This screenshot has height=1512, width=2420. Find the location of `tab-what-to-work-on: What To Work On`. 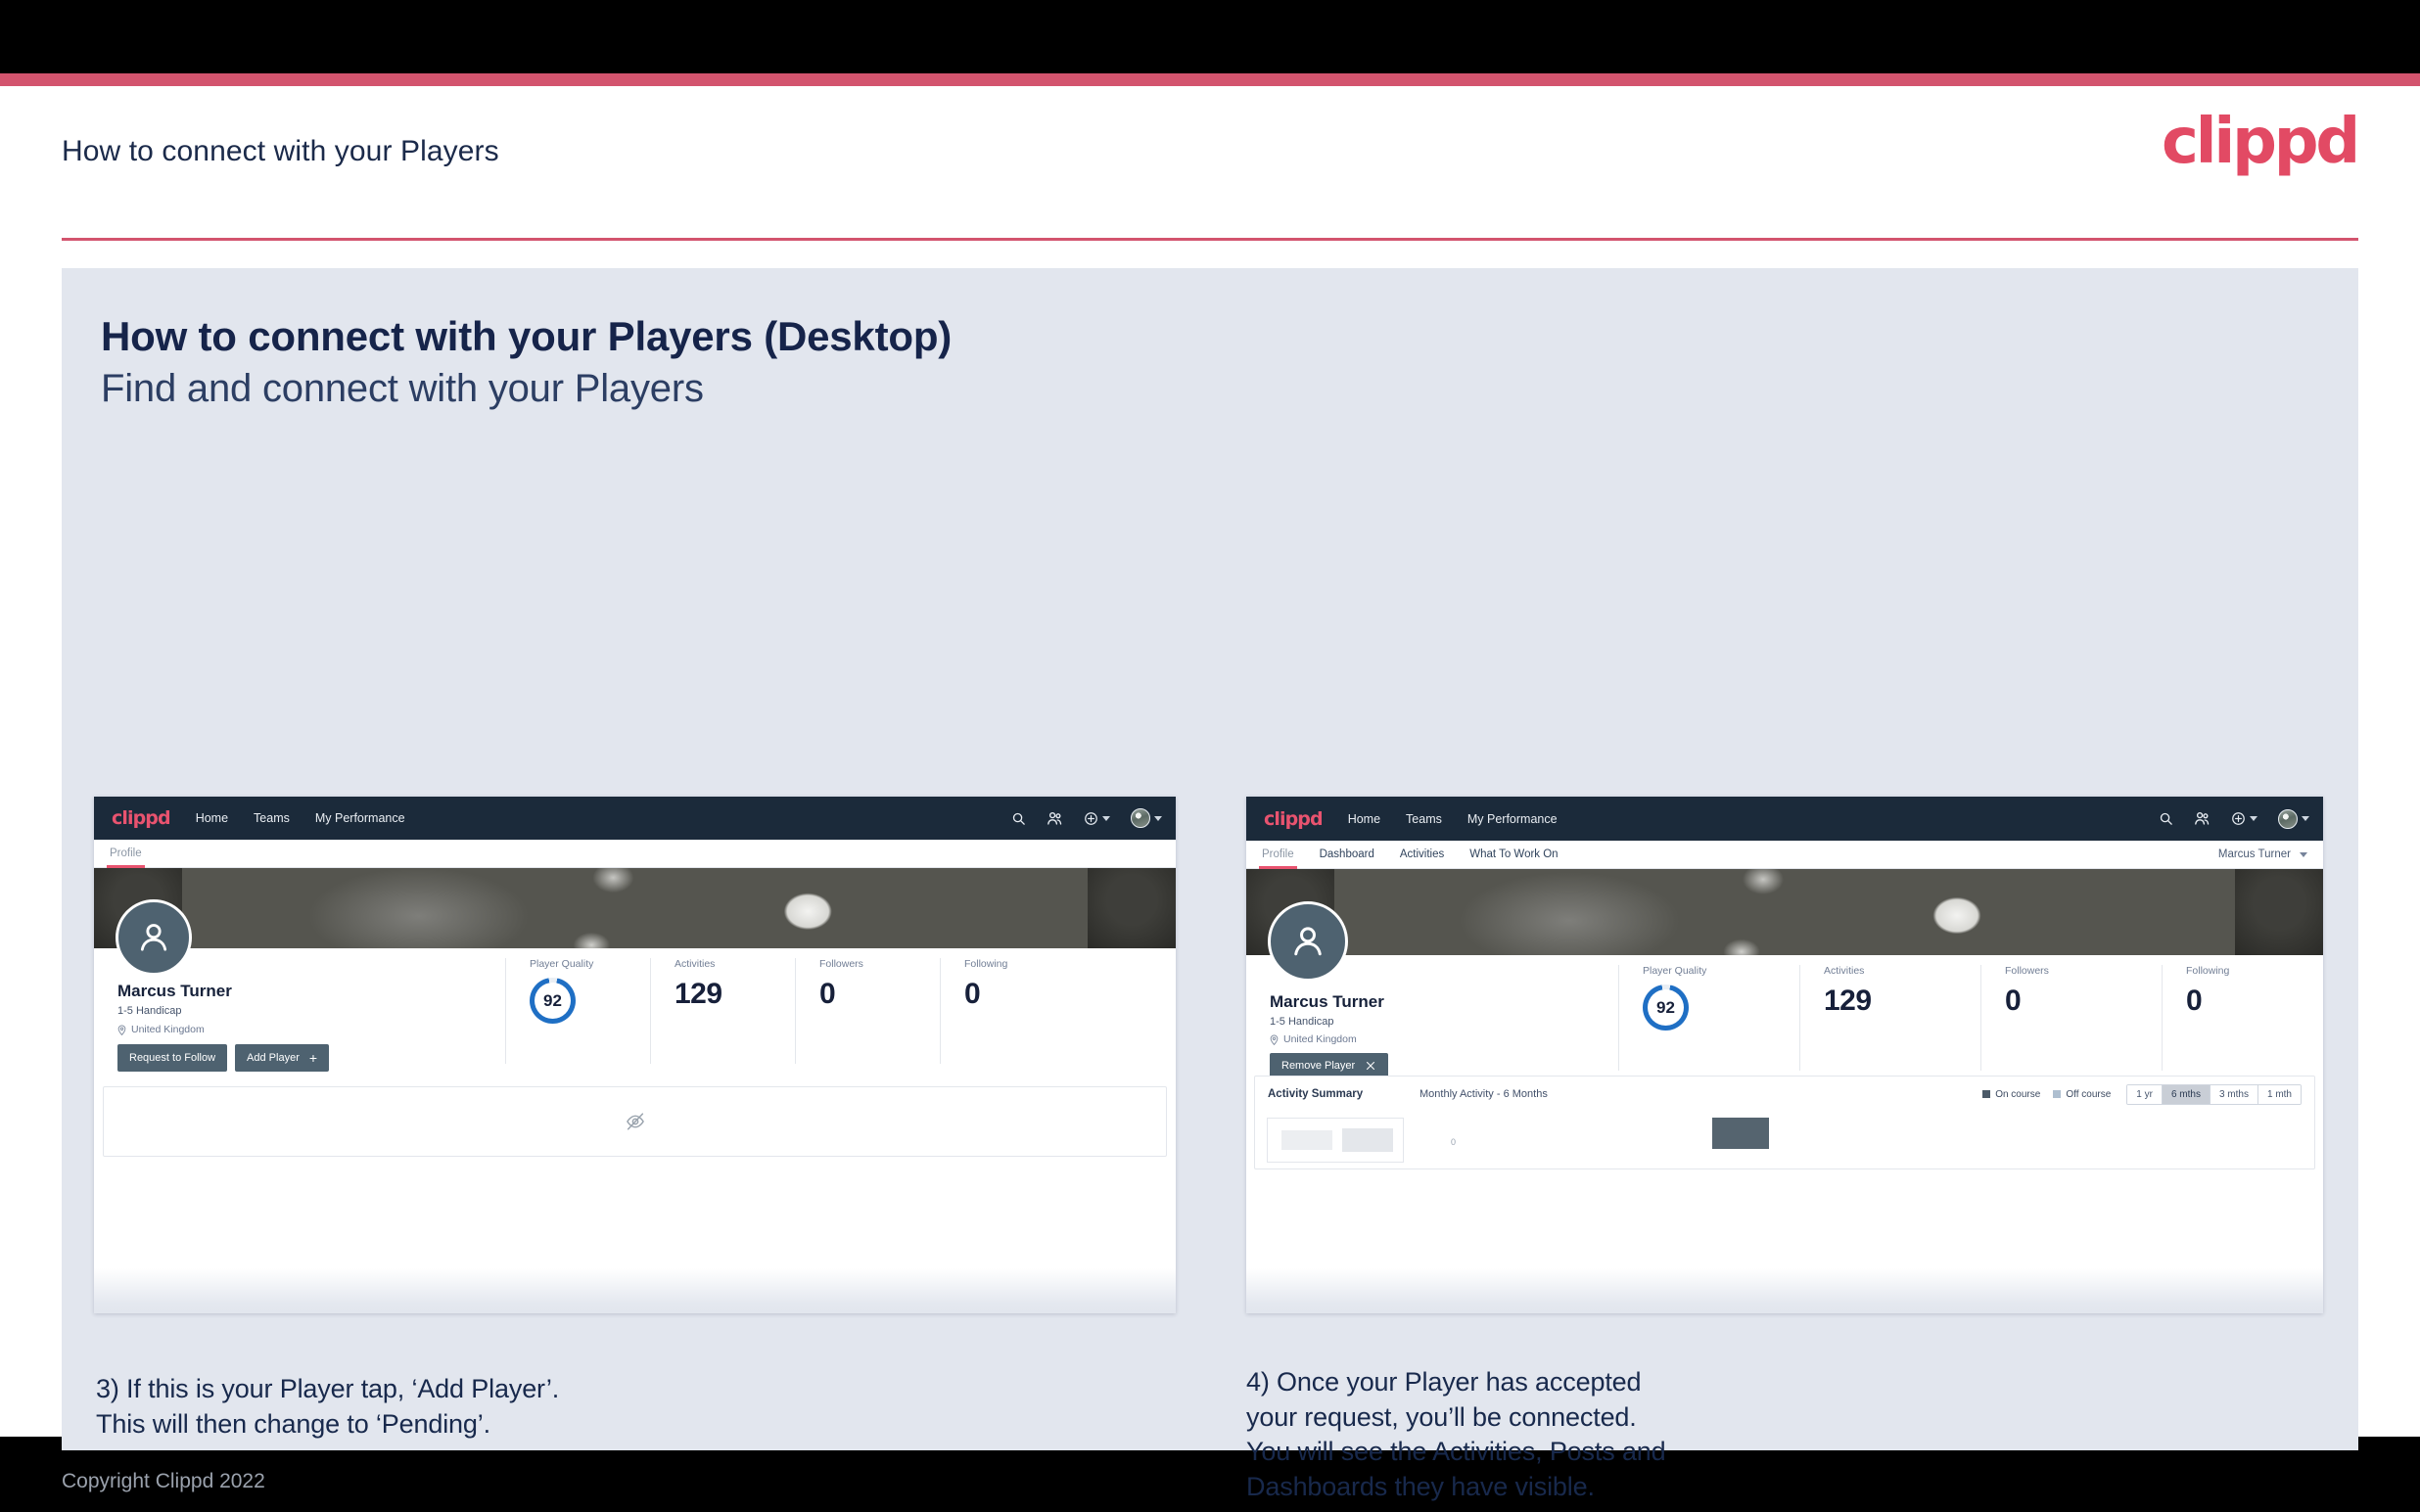

tab-what-to-work-on: What To Work On is located at coordinates (1513, 855).